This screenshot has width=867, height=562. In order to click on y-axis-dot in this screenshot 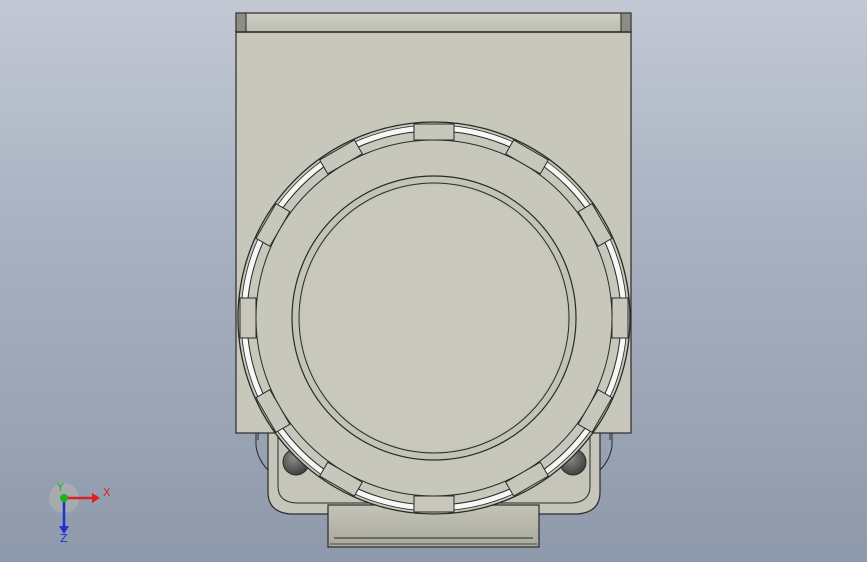, I will do `click(64, 498)`.